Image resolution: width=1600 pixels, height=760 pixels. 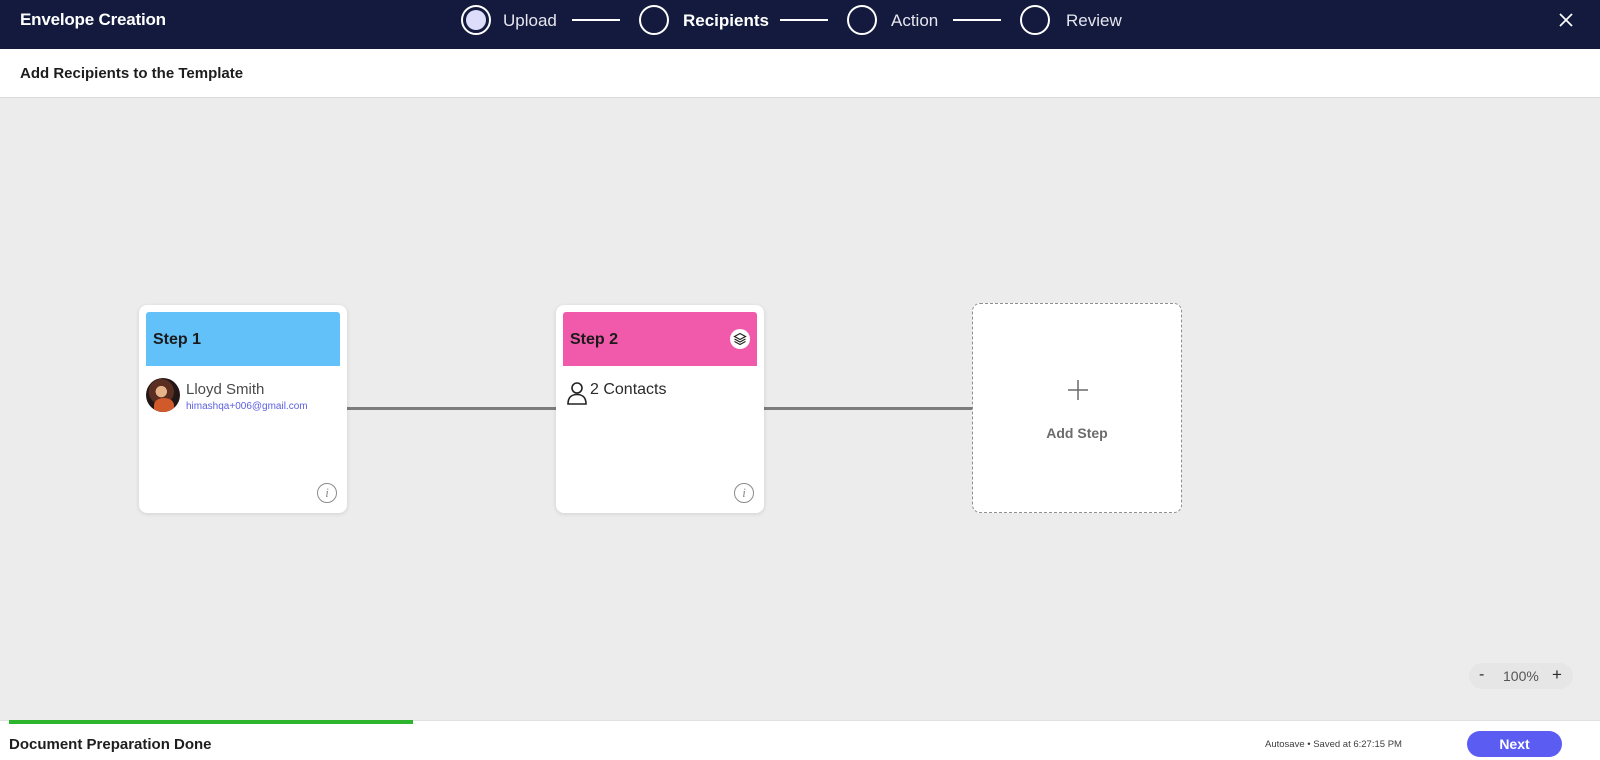 I want to click on add-step-label: Add Step, so click(x=1077, y=433).